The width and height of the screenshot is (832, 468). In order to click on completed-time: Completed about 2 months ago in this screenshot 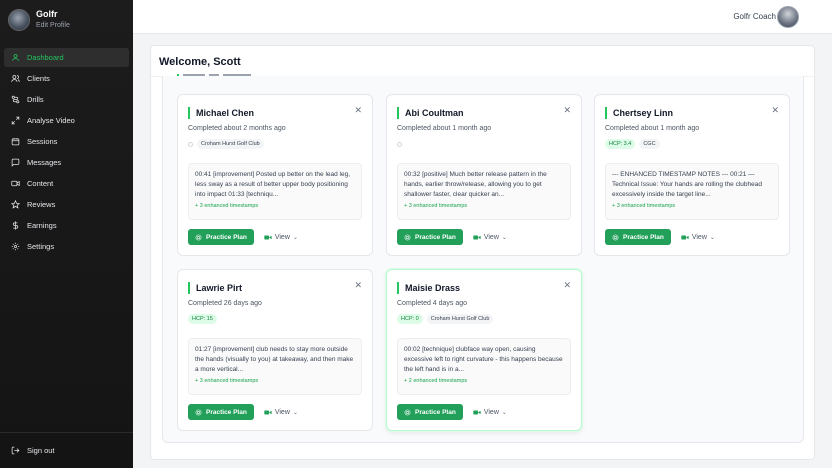, I will do `click(237, 128)`.